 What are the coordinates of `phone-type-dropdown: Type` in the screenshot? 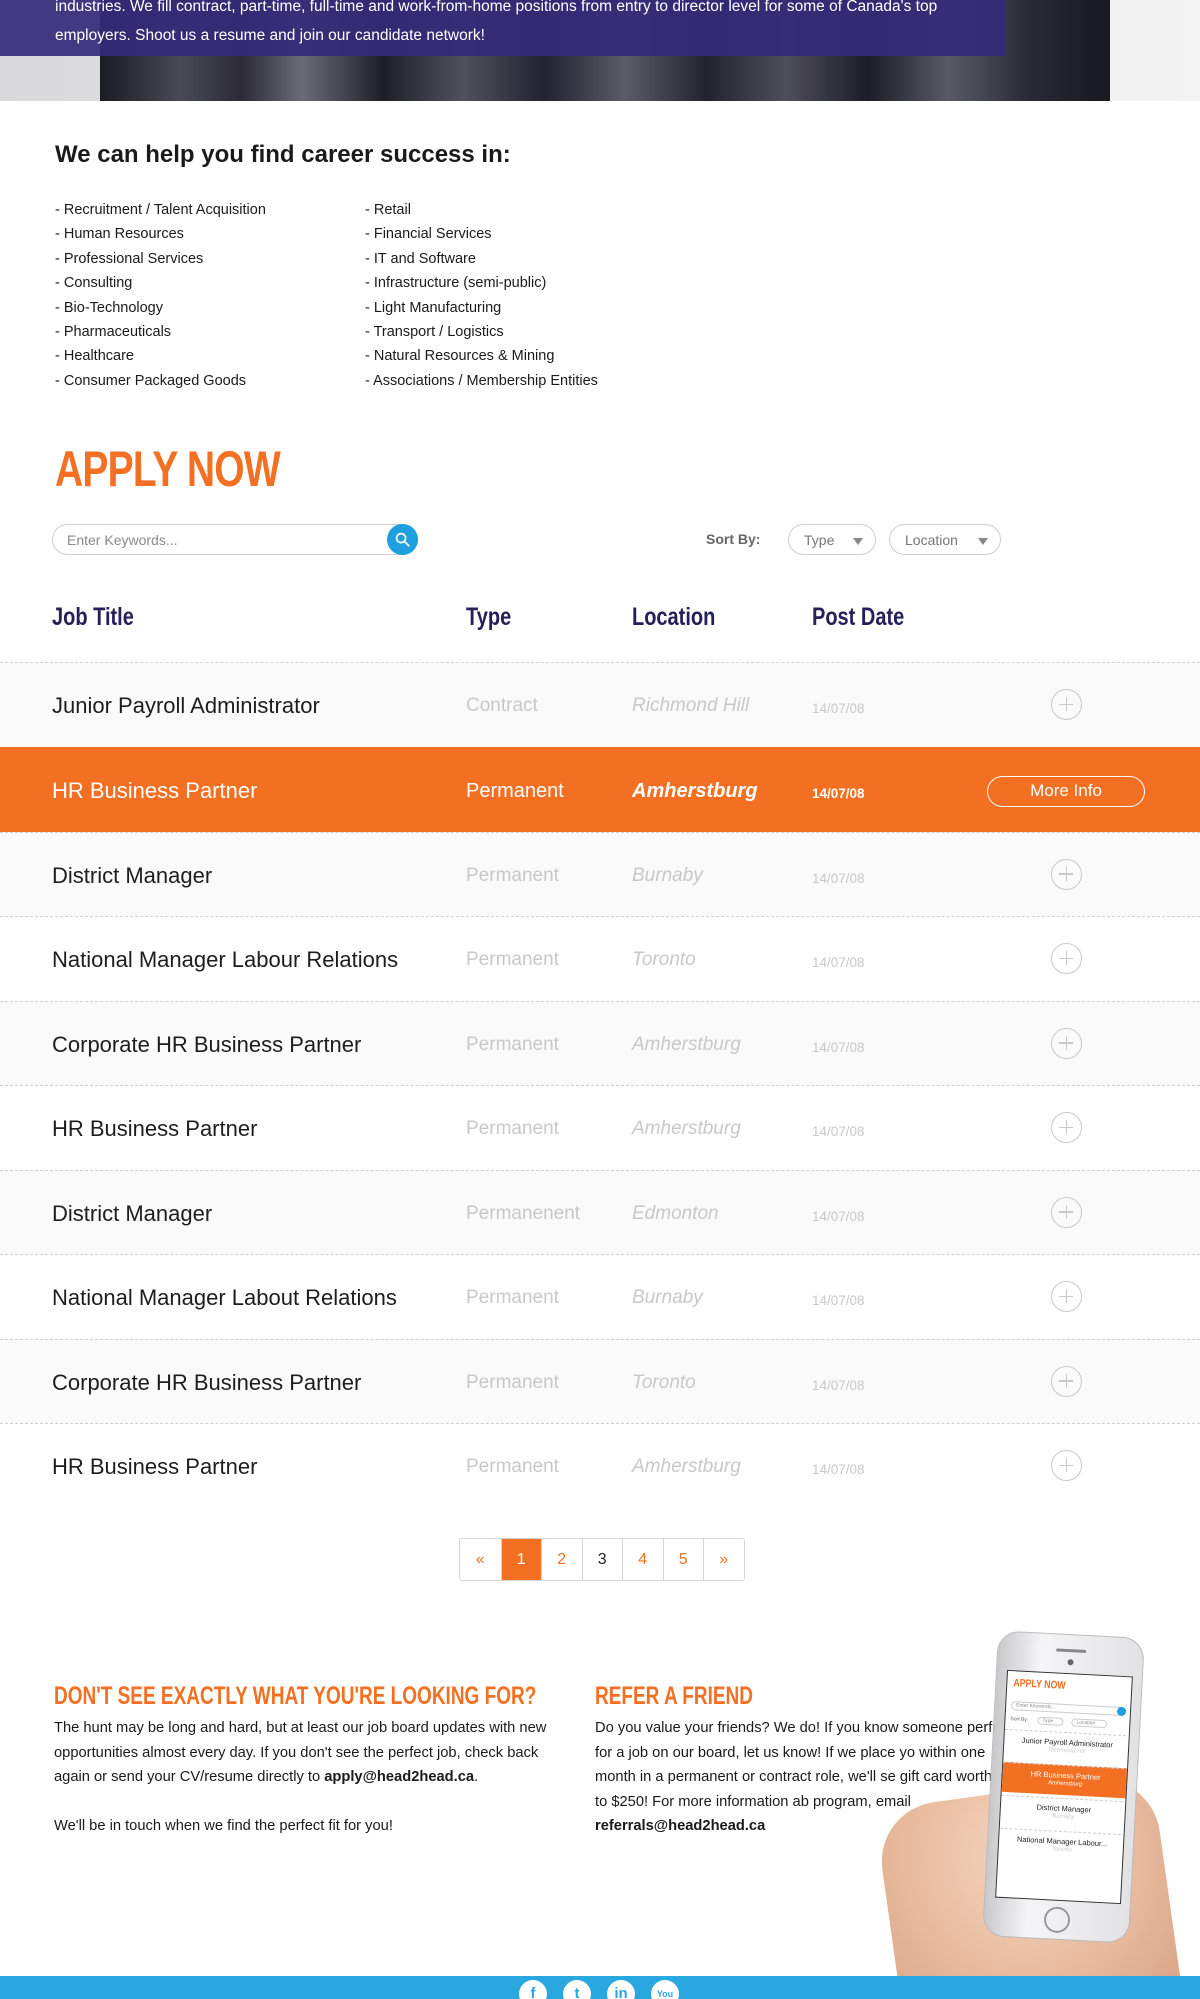 It's located at (1050, 1721).